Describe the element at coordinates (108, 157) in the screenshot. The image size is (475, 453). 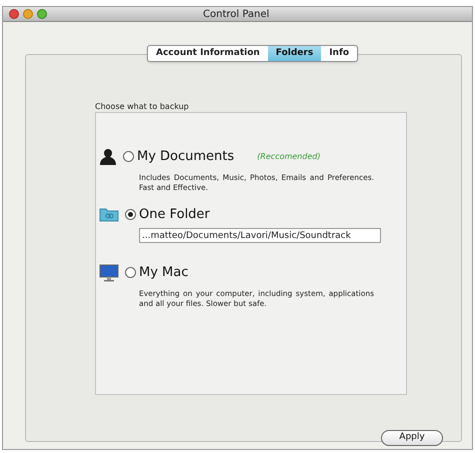
I see `person-icon` at that location.